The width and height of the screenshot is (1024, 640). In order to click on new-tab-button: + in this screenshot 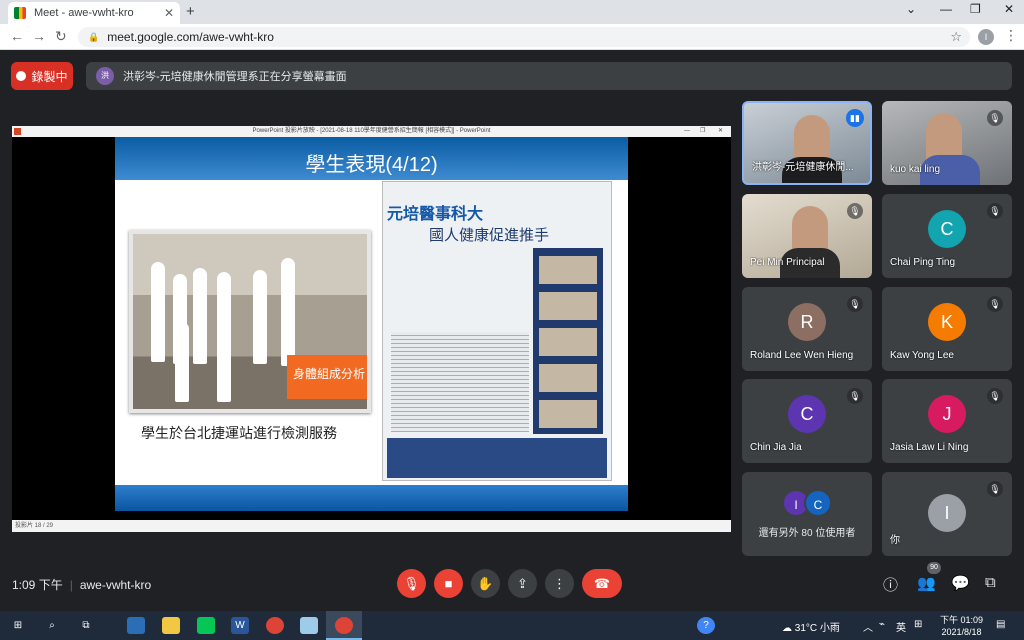, I will do `click(190, 11)`.